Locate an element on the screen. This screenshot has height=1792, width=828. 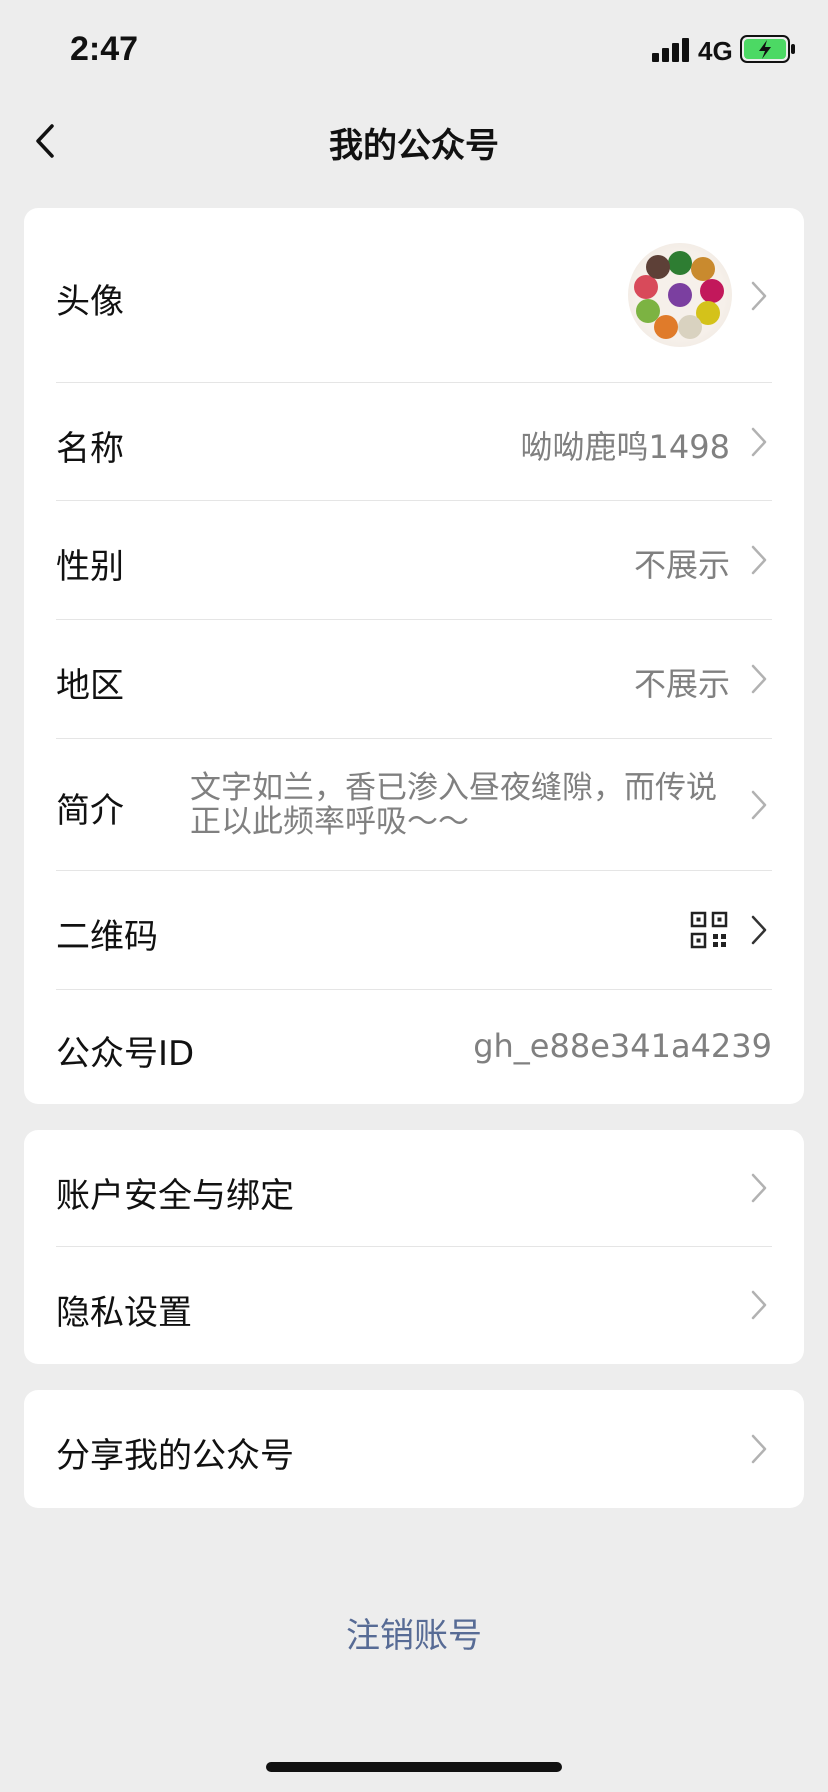
qrcode-icon is located at coordinates (709, 930).